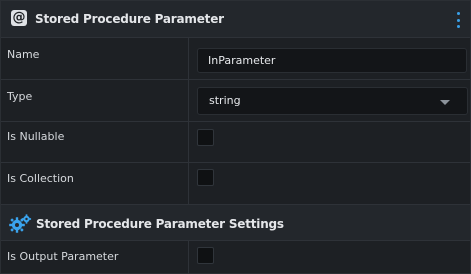 The width and height of the screenshot is (471, 274). I want to click on section-title: Stored Procedure Parameter Settings, so click(160, 224).